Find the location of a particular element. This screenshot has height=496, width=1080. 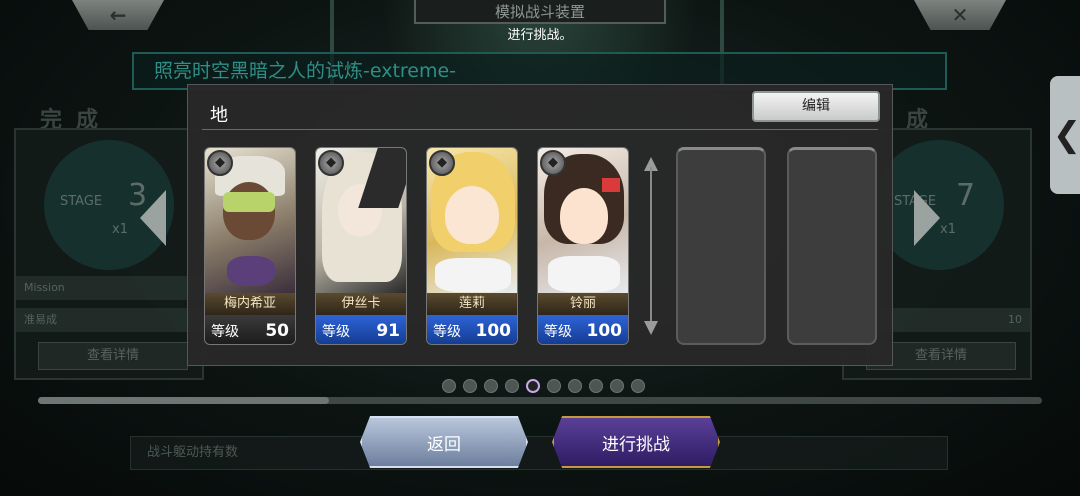

unit-level-bar: 等级 50 is located at coordinates (250, 329).